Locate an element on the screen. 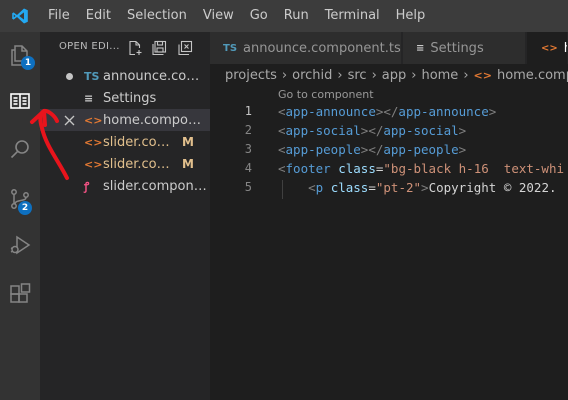 The image size is (568, 400). code-line-4: <footer class="bg-black h-16 text-whi is located at coordinates (421, 168).